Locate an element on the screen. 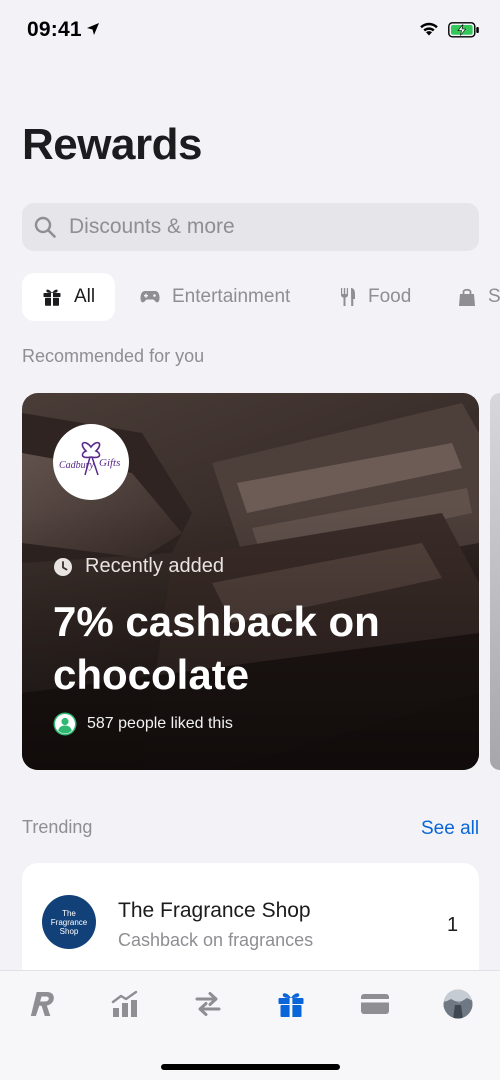 Image resolution: width=500 pixels, height=1080 pixels. tab-profile is located at coordinates (458, 1004).